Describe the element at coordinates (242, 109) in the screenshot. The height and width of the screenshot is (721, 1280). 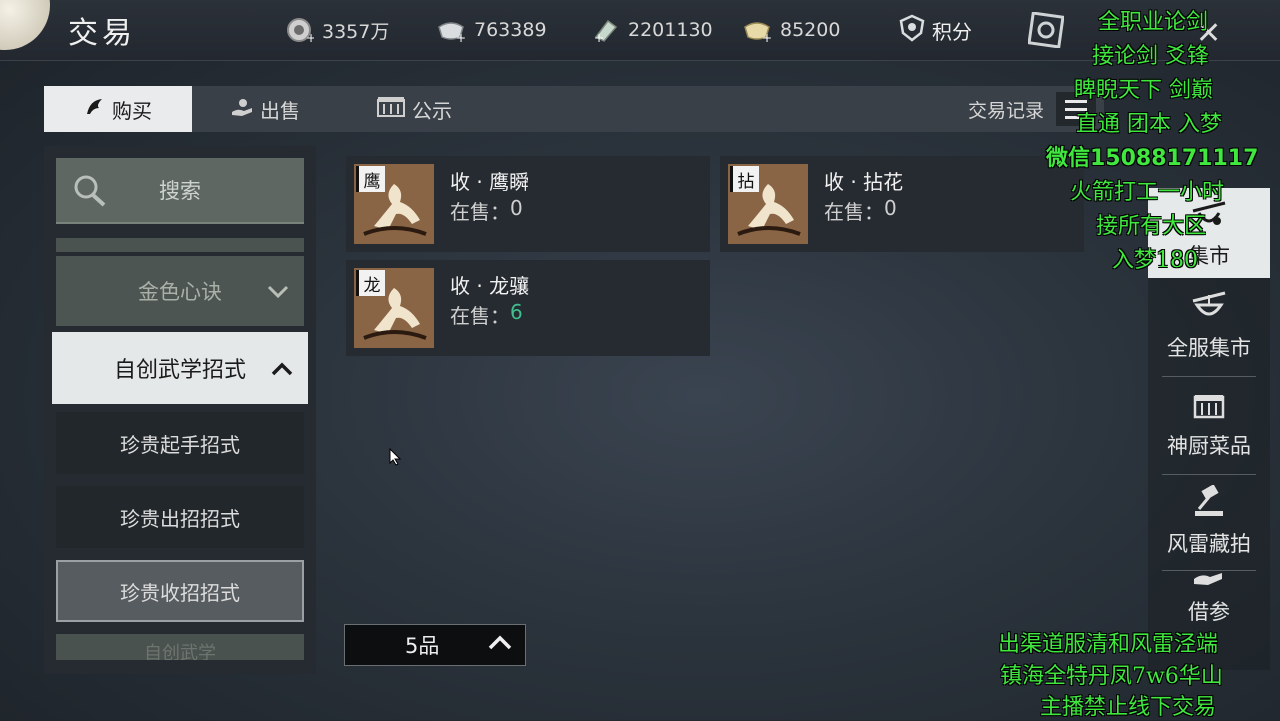
I see `sell-hand-icon` at that location.